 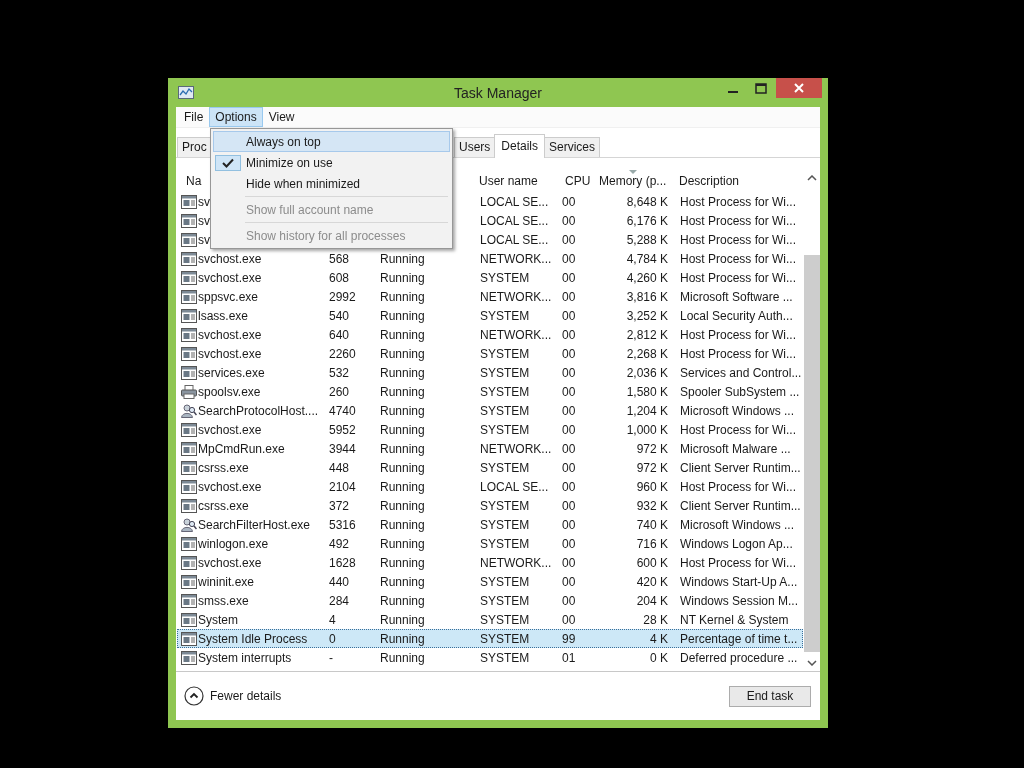 What do you see at coordinates (189, 410) in the screenshot?
I see `person-search-icon` at bounding box center [189, 410].